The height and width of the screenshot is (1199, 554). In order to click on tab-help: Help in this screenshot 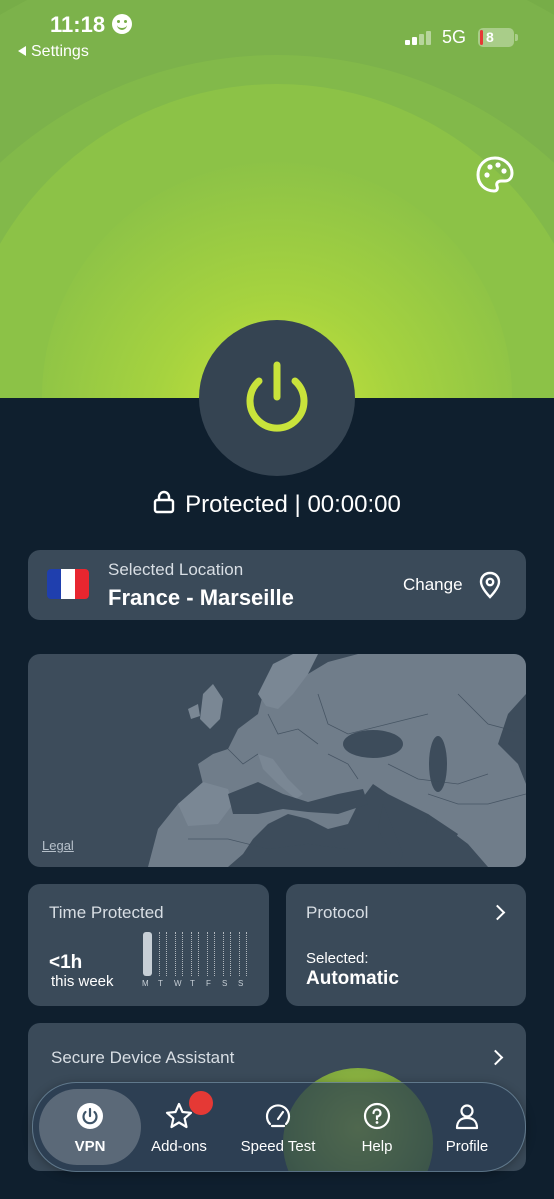, I will do `click(377, 1127)`.